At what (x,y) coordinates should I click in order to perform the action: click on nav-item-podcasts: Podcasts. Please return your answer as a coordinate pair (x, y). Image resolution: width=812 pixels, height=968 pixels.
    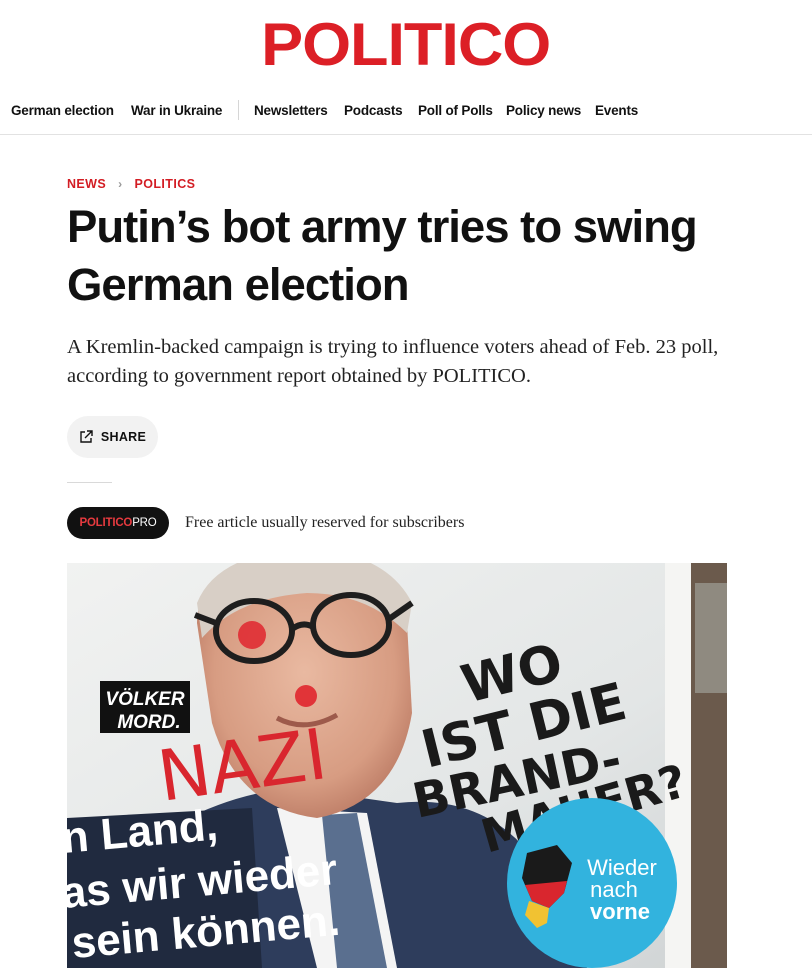
    Looking at the image, I should click on (373, 110).